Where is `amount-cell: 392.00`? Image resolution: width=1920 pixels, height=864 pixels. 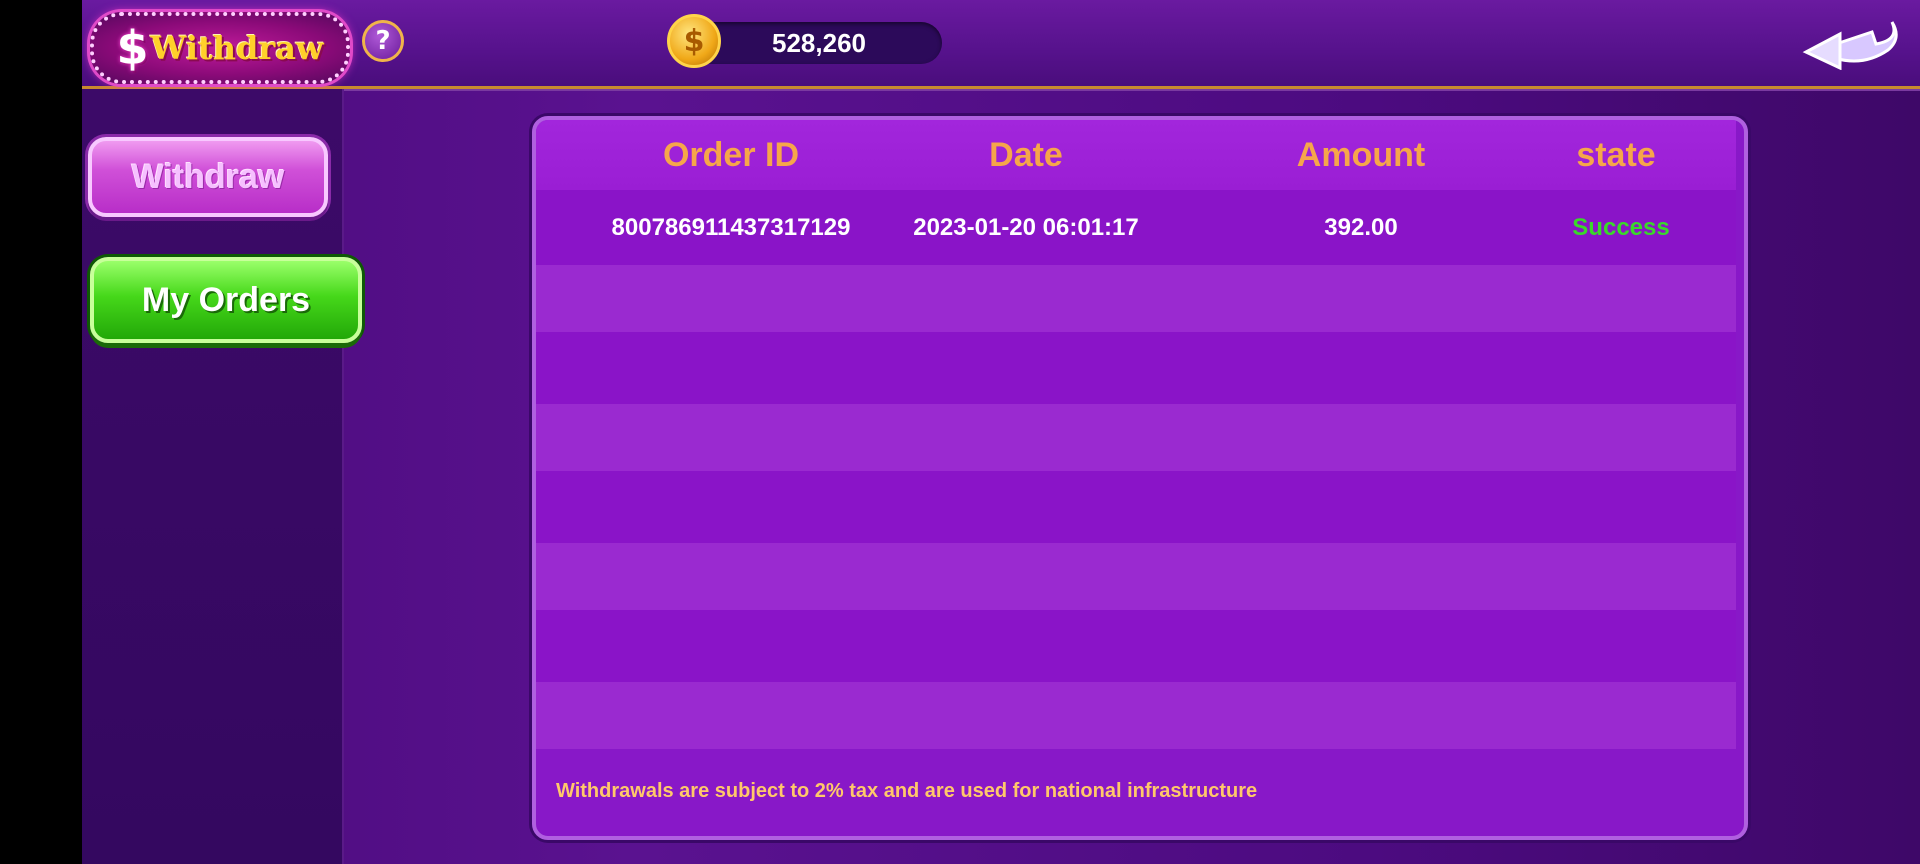
amount-cell: 392.00 is located at coordinates (1361, 227).